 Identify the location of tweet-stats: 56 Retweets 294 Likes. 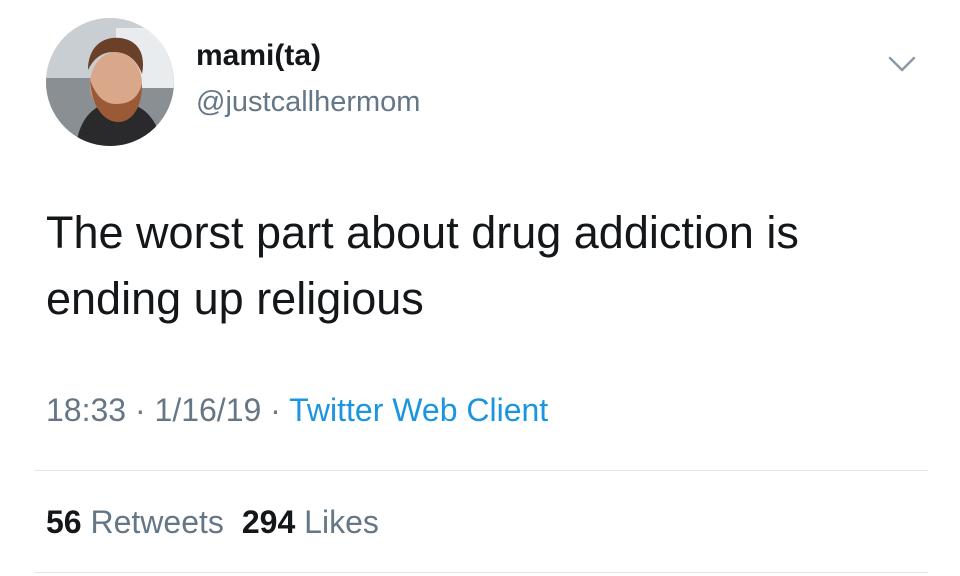
(212, 522).